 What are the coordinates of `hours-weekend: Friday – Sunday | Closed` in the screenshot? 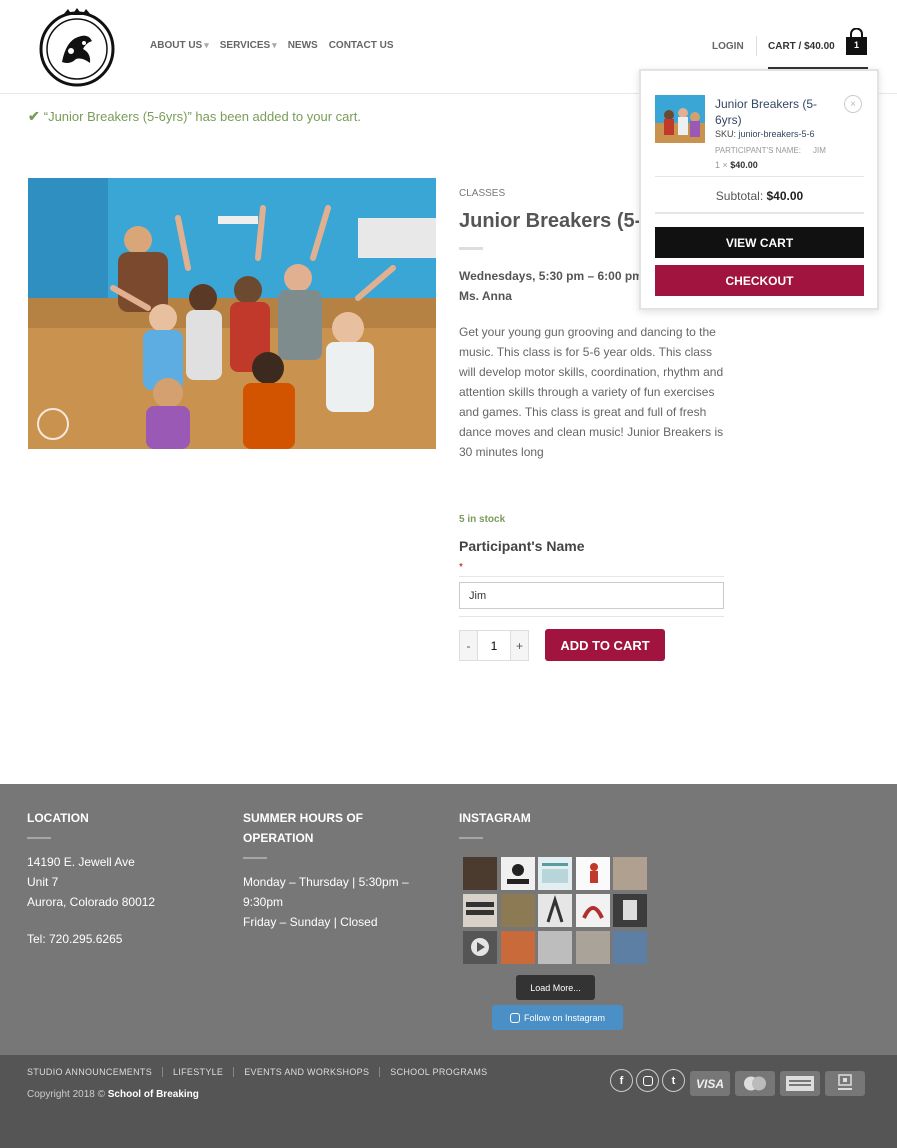 It's located at (310, 922).